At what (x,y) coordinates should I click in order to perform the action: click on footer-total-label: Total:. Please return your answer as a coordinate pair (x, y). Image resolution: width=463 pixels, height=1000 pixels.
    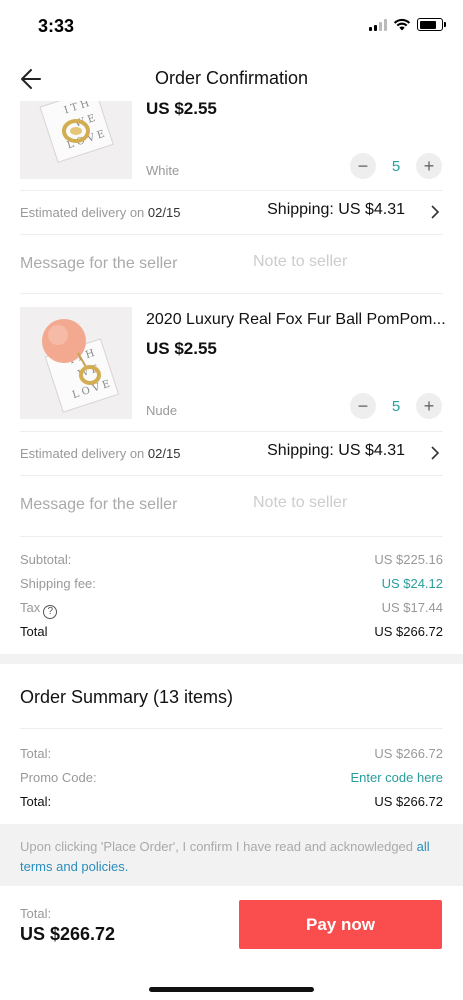
    Looking at the image, I should click on (36, 913).